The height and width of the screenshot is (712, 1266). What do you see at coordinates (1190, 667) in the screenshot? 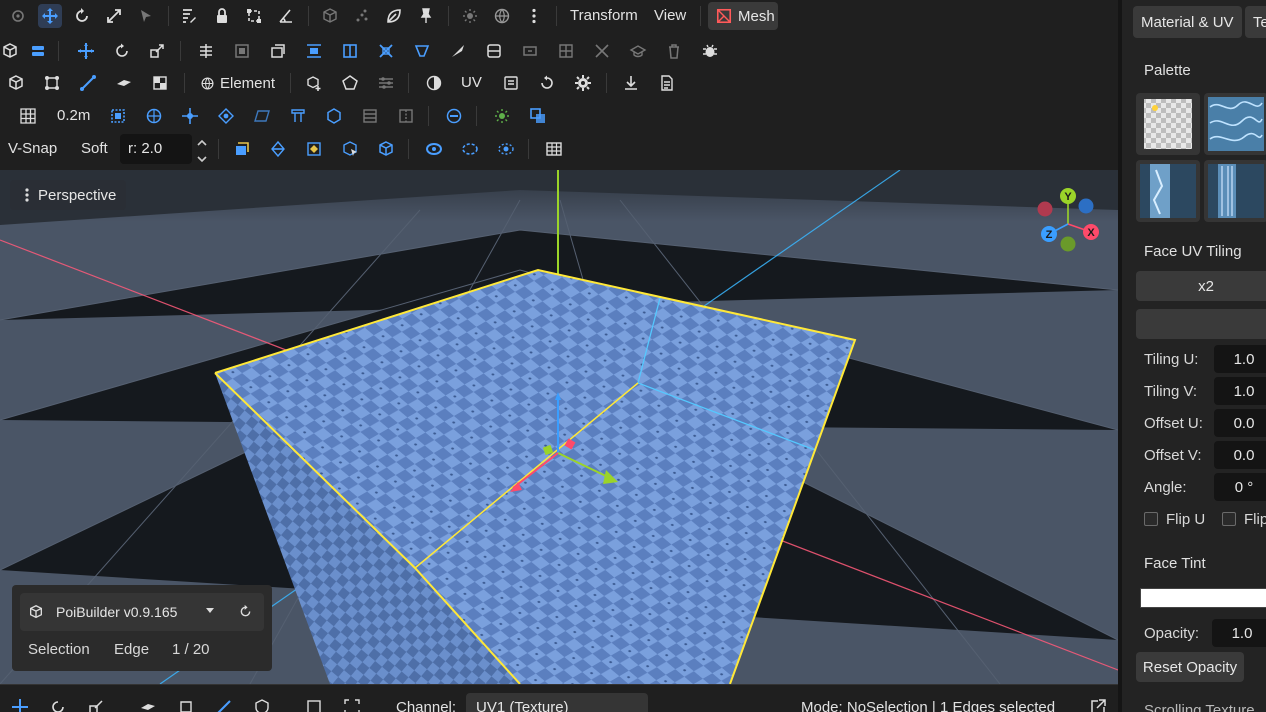
I see `reset-opacity-button: Reset Opacity` at bounding box center [1190, 667].